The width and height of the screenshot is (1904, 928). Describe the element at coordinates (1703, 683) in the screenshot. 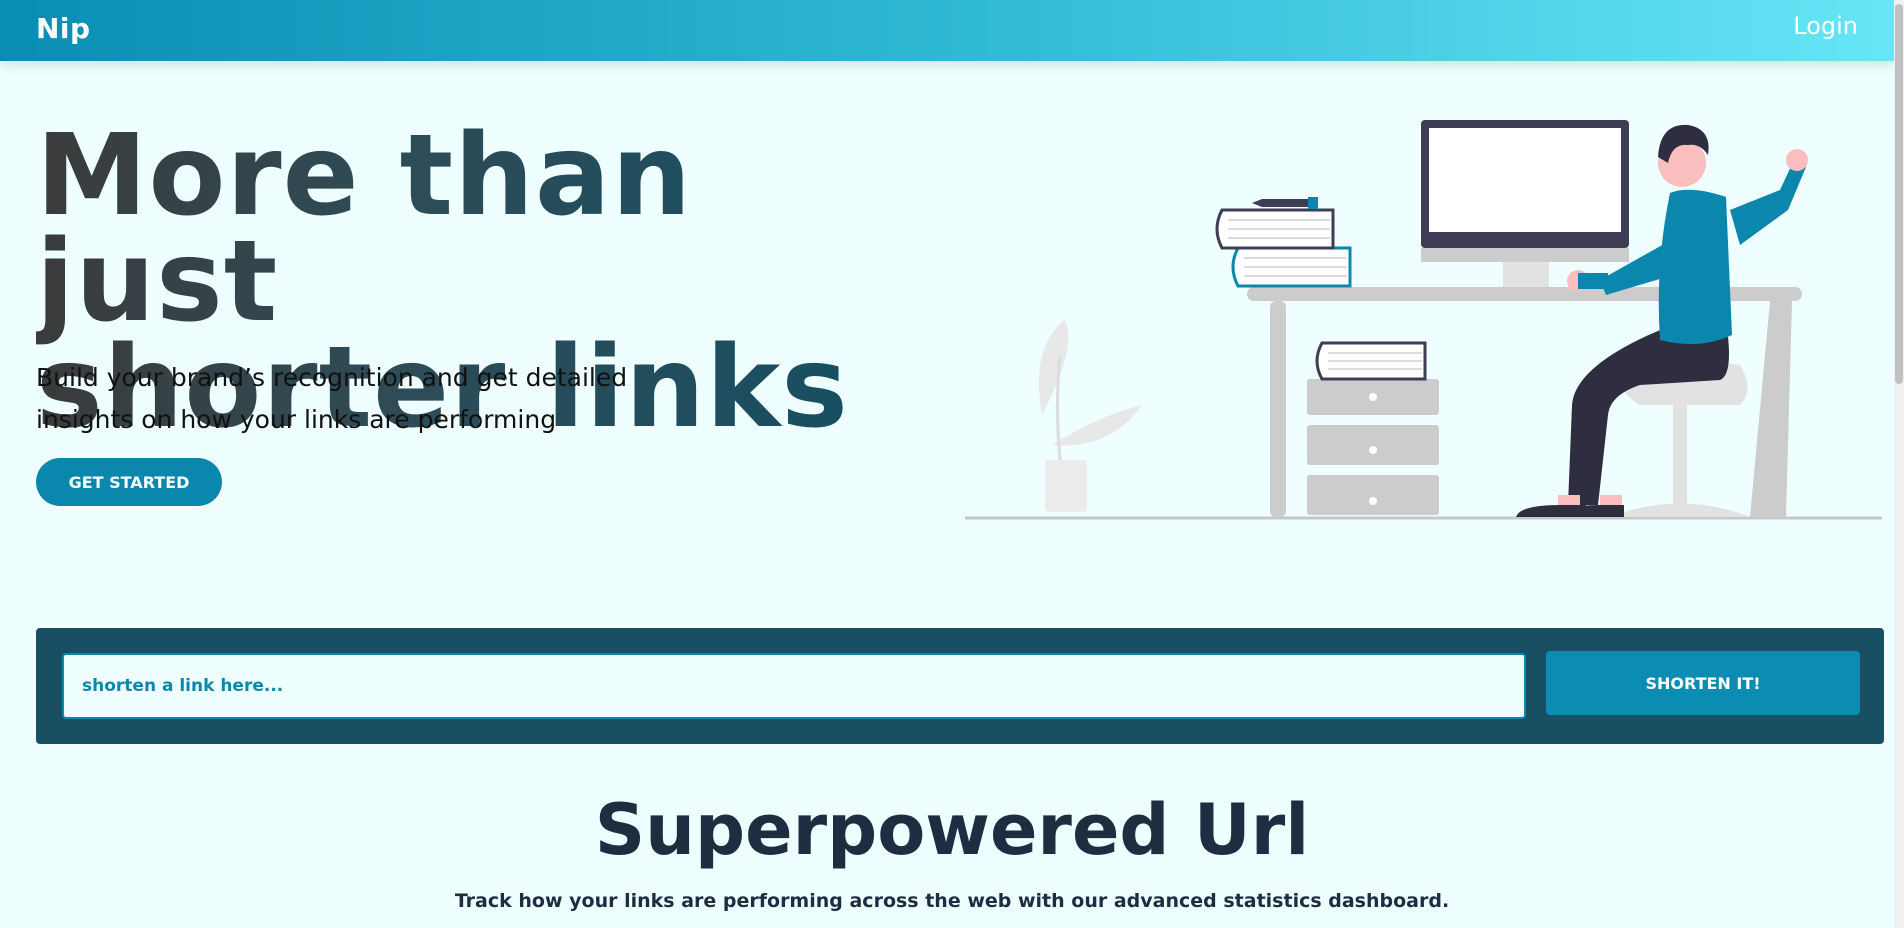

I see `shorten-it-button: SHORTEN IT!` at that location.